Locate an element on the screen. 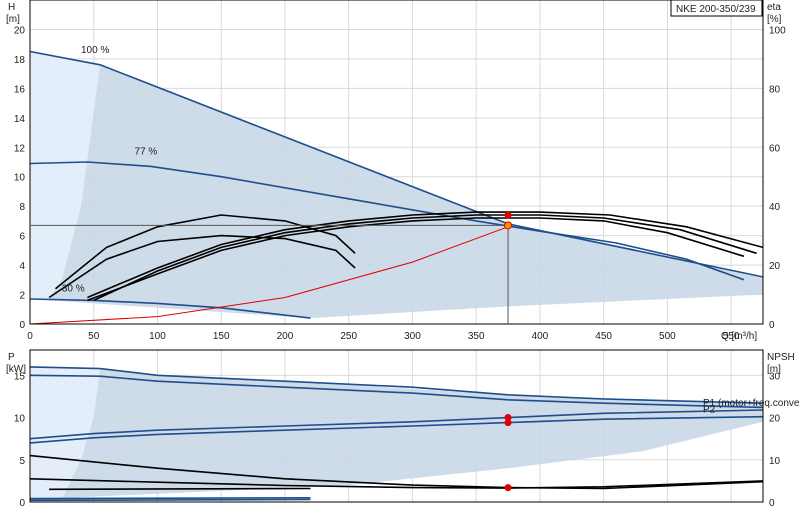  panel1-x-label: Q [m³/h] is located at coordinates (739, 336).